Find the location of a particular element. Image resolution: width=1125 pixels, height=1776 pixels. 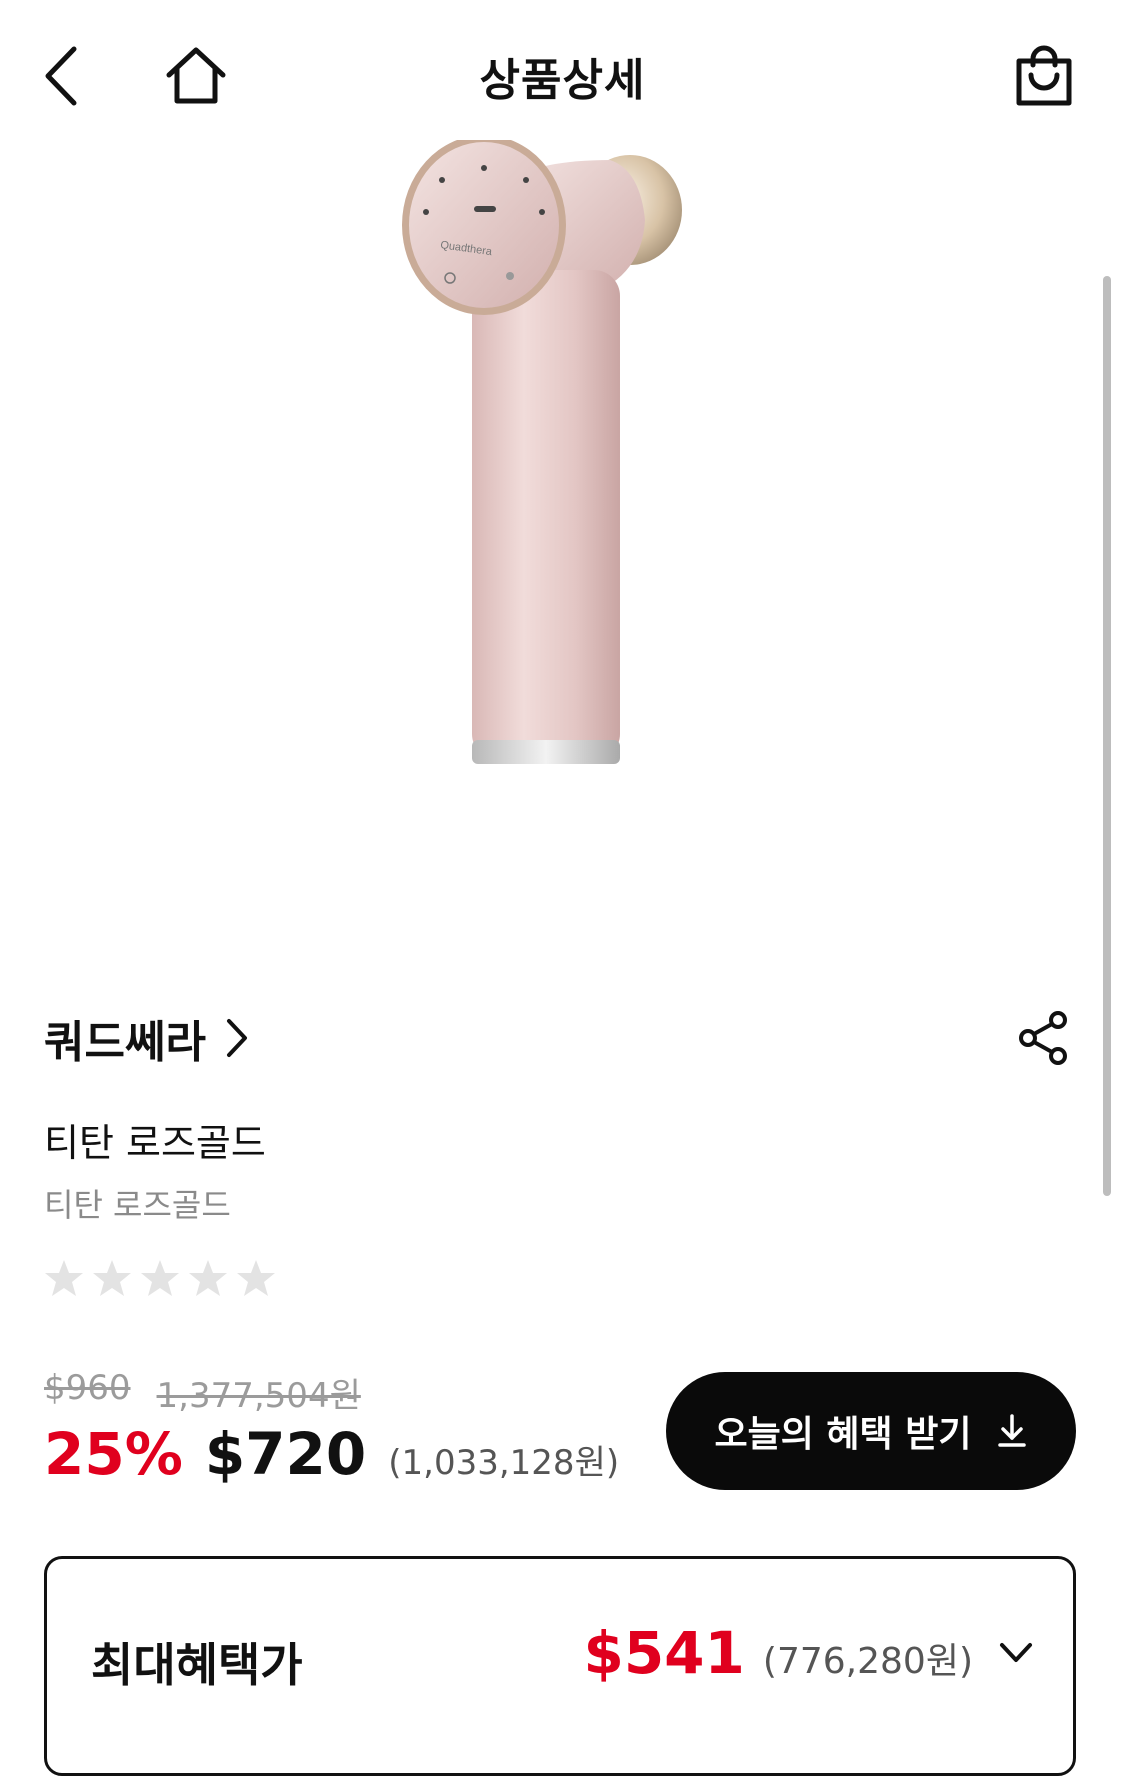

share-icon is located at coordinates (1043, 1038).